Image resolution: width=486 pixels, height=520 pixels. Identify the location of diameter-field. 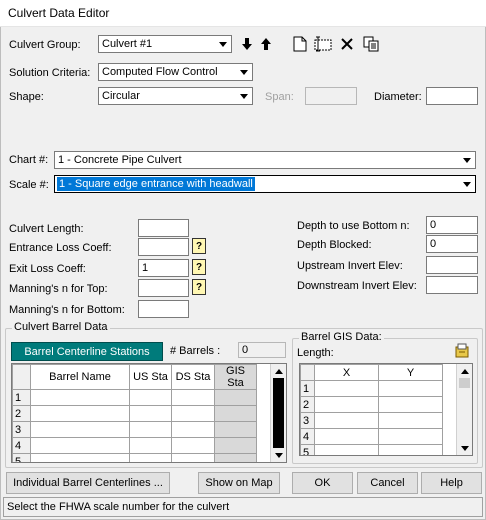
(452, 96).